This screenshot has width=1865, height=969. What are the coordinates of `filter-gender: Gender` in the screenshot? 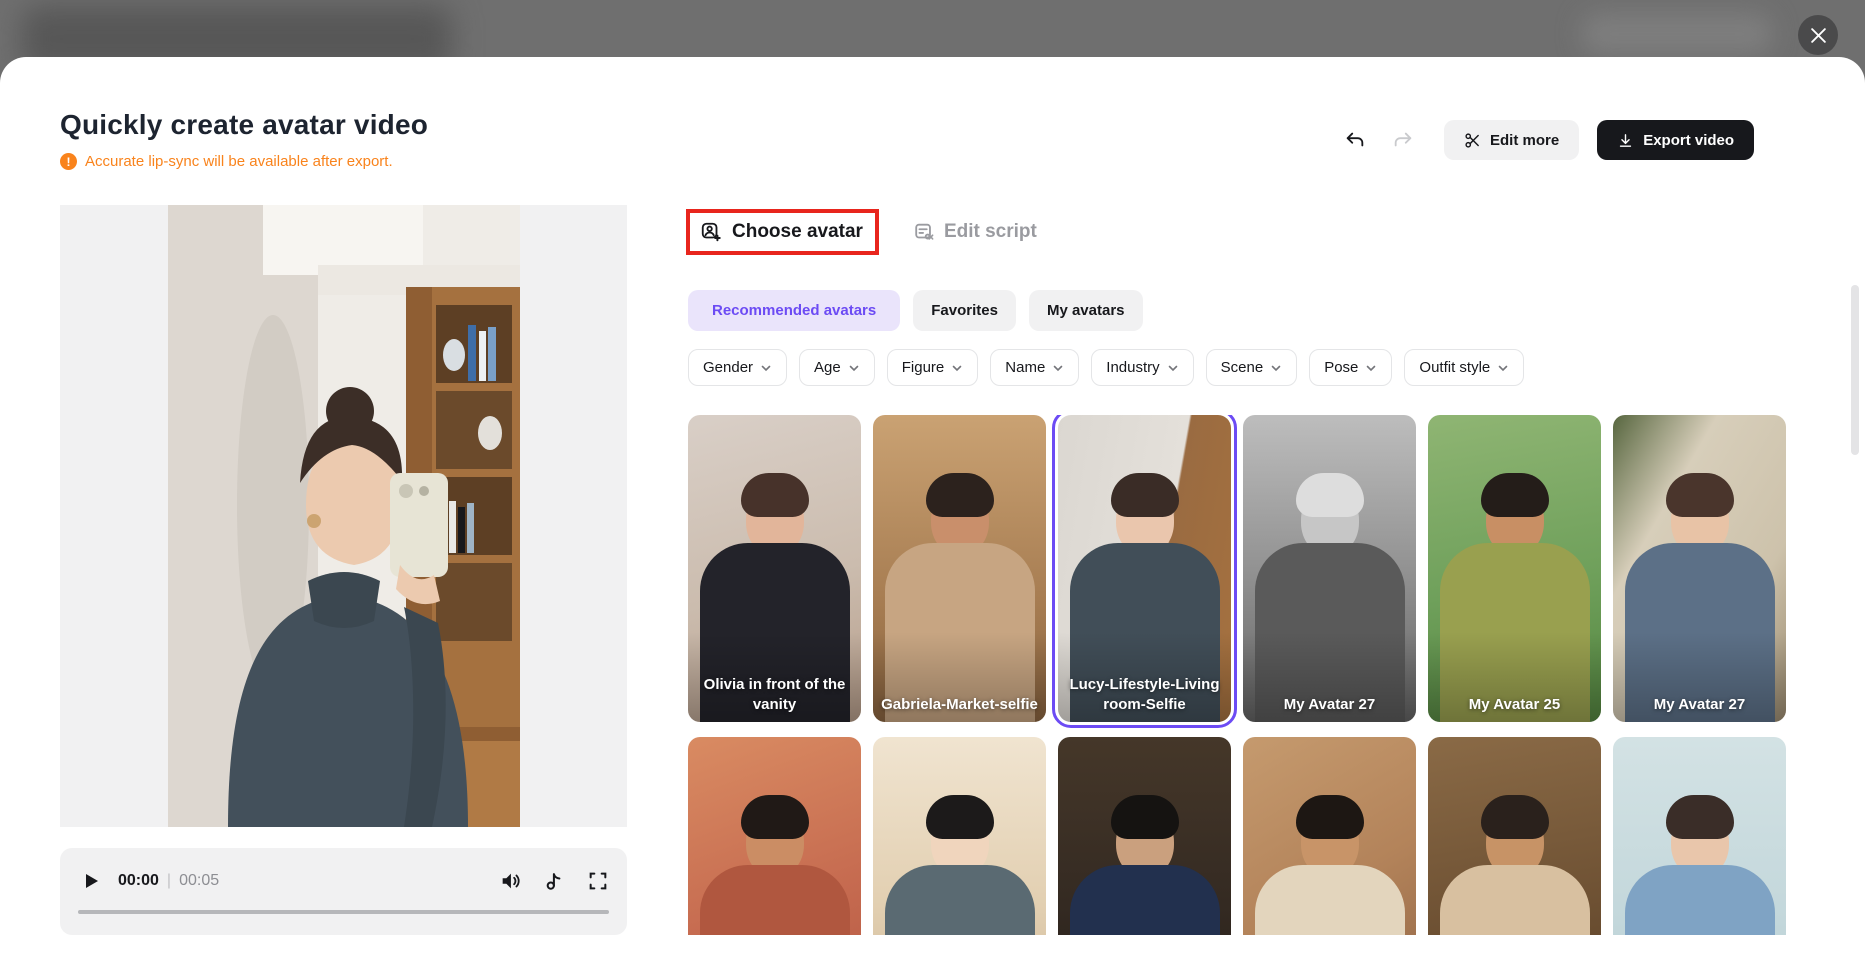 It's located at (738, 367).